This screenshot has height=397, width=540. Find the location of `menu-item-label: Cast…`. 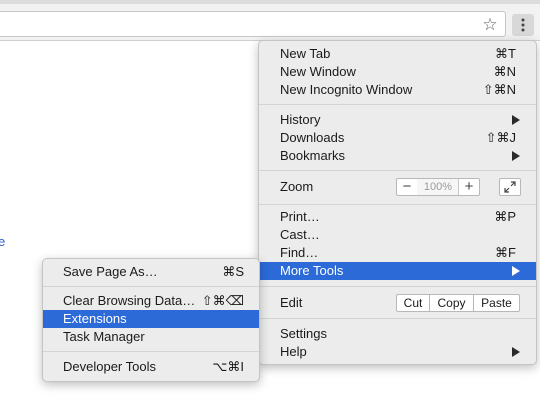

menu-item-label: Cast… is located at coordinates (300, 234).